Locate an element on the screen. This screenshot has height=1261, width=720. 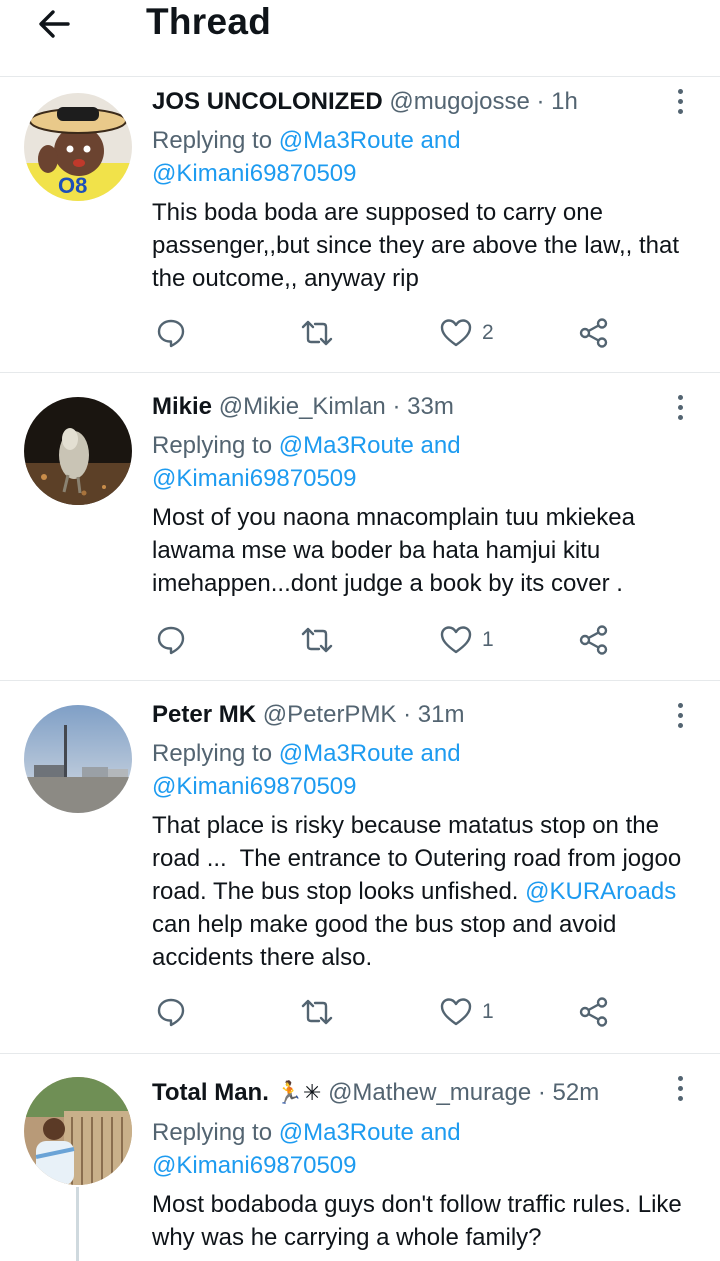
tweet-header: Peter MK @PeterPMK · 31m is located at coordinates (424, 715).